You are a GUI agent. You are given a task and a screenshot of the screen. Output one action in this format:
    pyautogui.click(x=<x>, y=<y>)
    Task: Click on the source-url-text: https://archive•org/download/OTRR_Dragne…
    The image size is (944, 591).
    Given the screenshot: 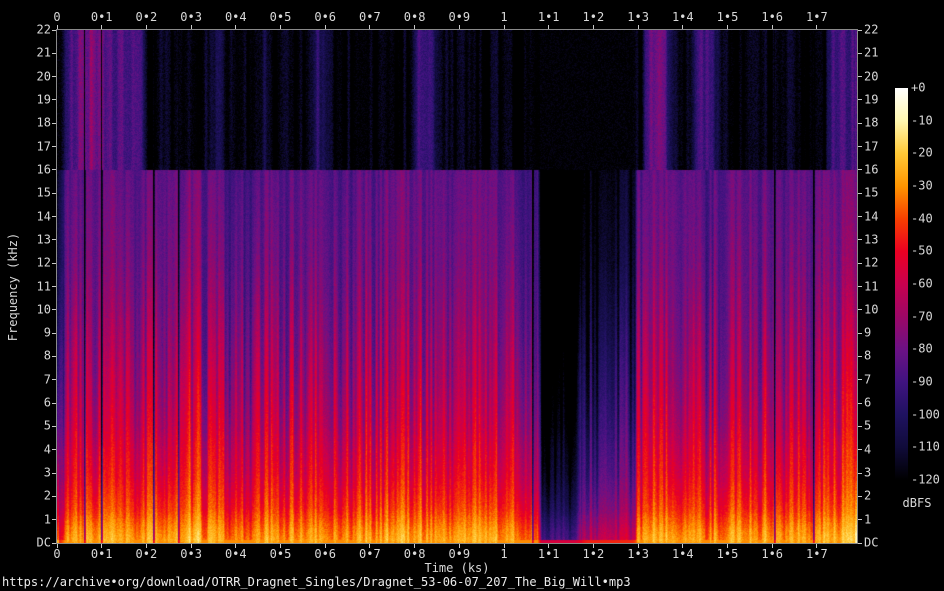 What is the action you would take?
    pyautogui.click(x=316, y=582)
    